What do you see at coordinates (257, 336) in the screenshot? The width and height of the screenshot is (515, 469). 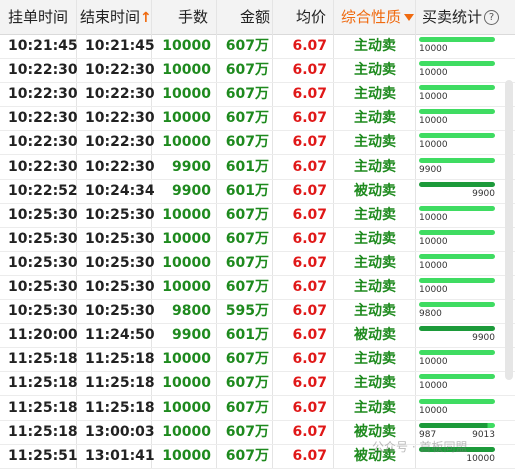 I see `table-row: 11:20:00 11:24:50 9900 601万 6.07 被动卖 9900` at bounding box center [257, 336].